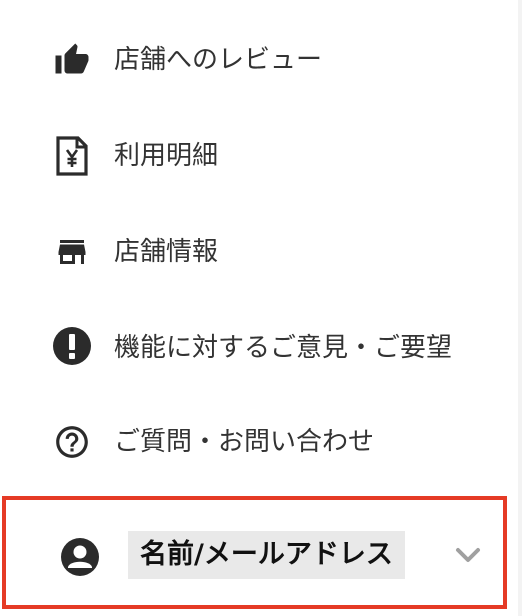 The width and height of the screenshot is (522, 616). I want to click on store-icon, so click(72, 252).